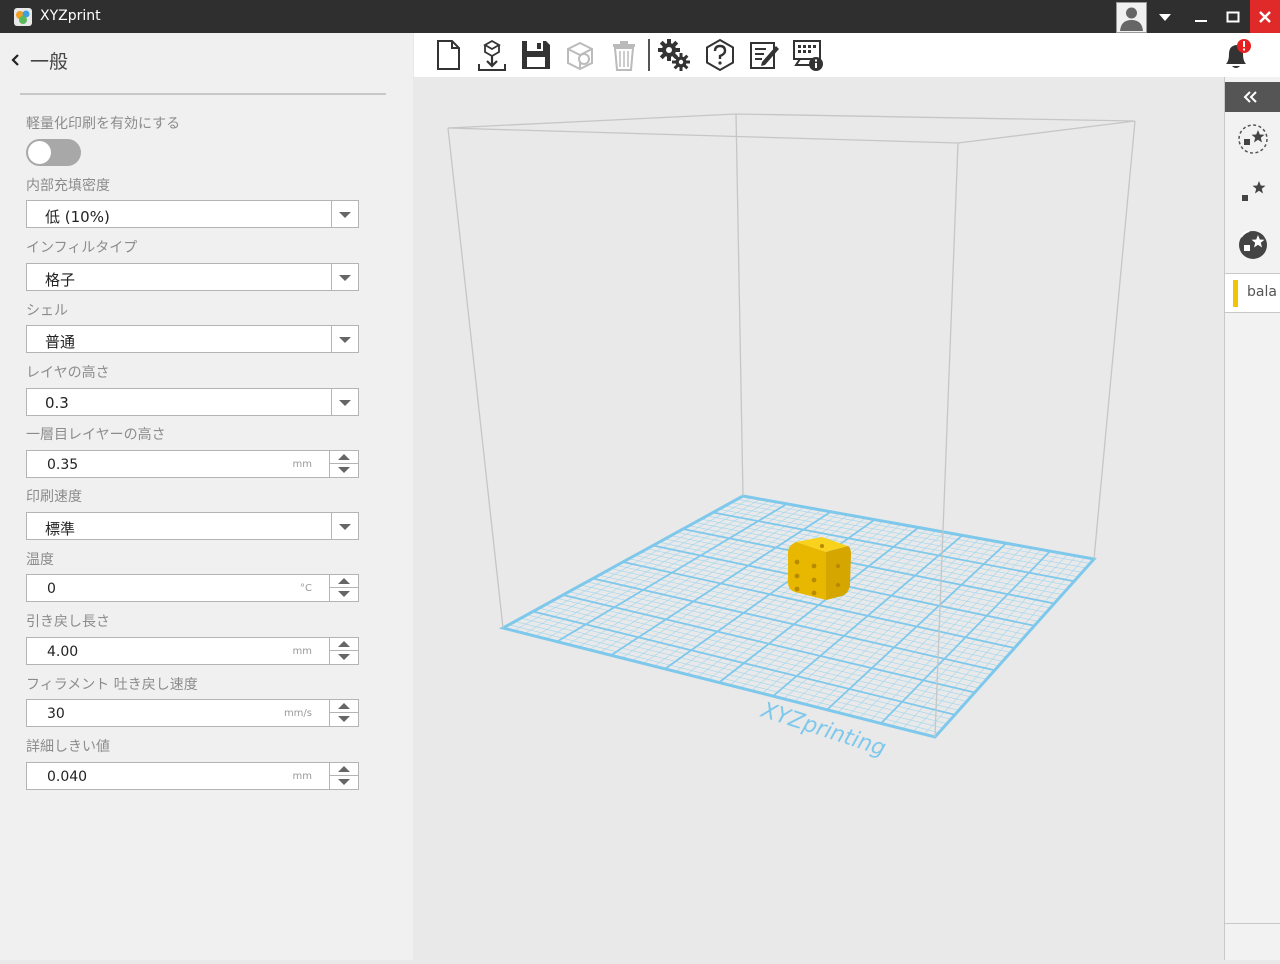  I want to click on retraction-length-input: 4.00 mm, so click(192, 651).